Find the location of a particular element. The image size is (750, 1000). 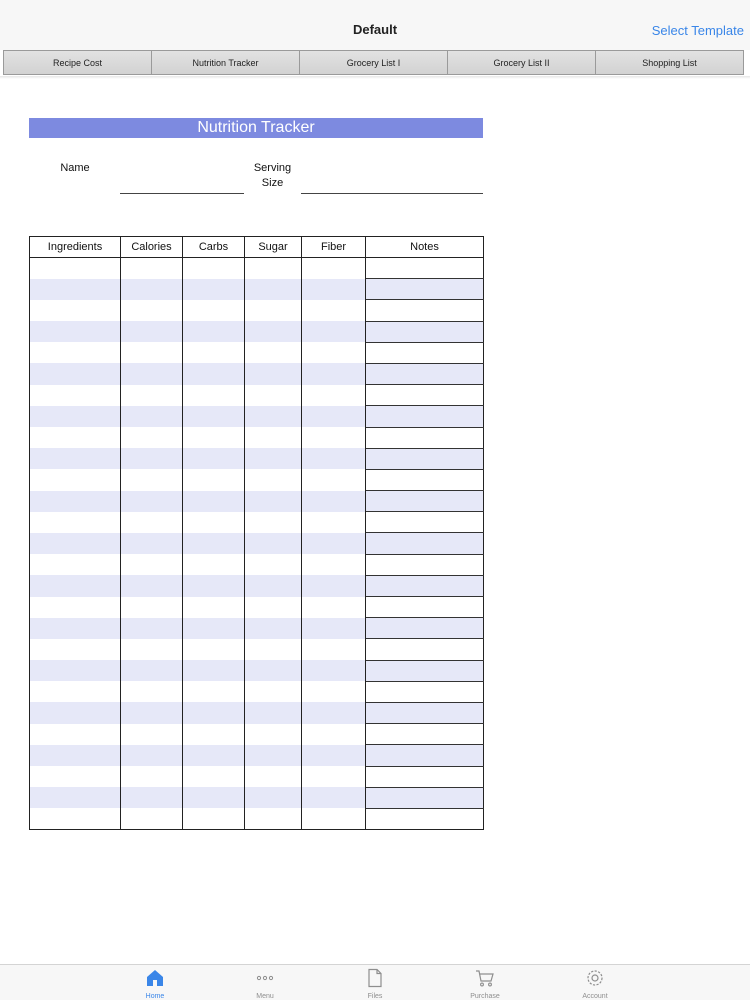

tabbar-files: Files is located at coordinates (375, 984).